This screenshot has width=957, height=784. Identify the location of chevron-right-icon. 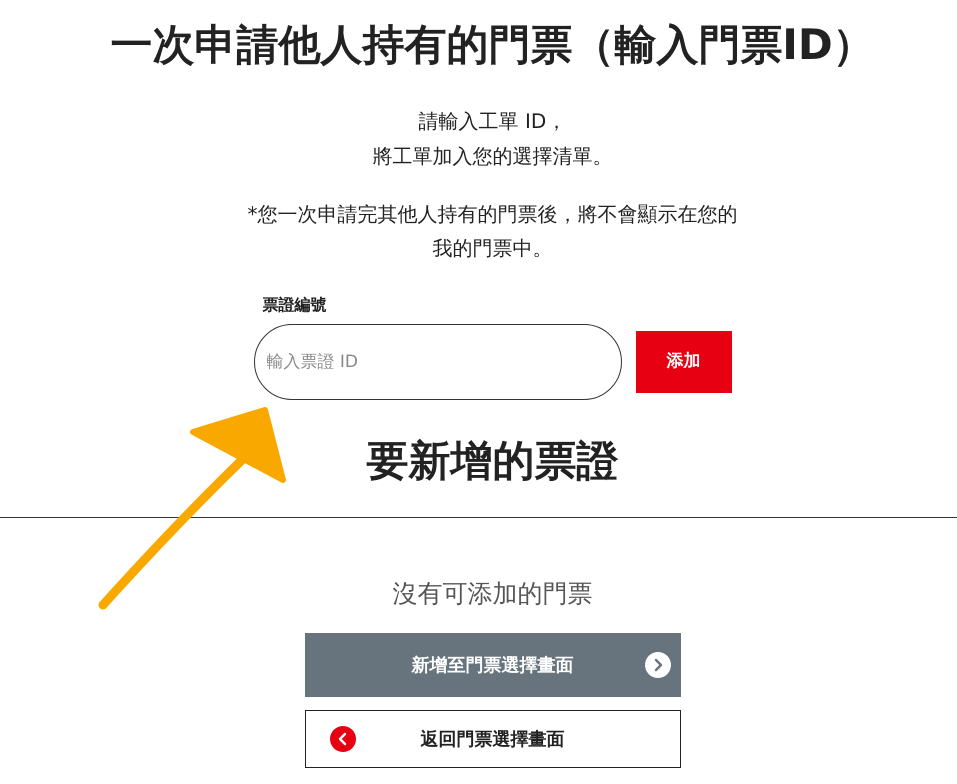
(657, 665).